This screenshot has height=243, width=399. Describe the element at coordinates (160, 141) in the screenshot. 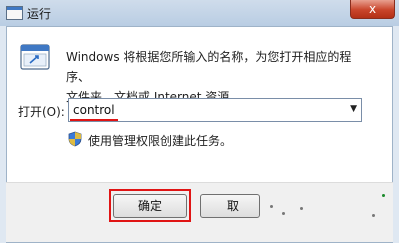

I see `admin-task-note: 使用管理权限创建此任务。` at that location.